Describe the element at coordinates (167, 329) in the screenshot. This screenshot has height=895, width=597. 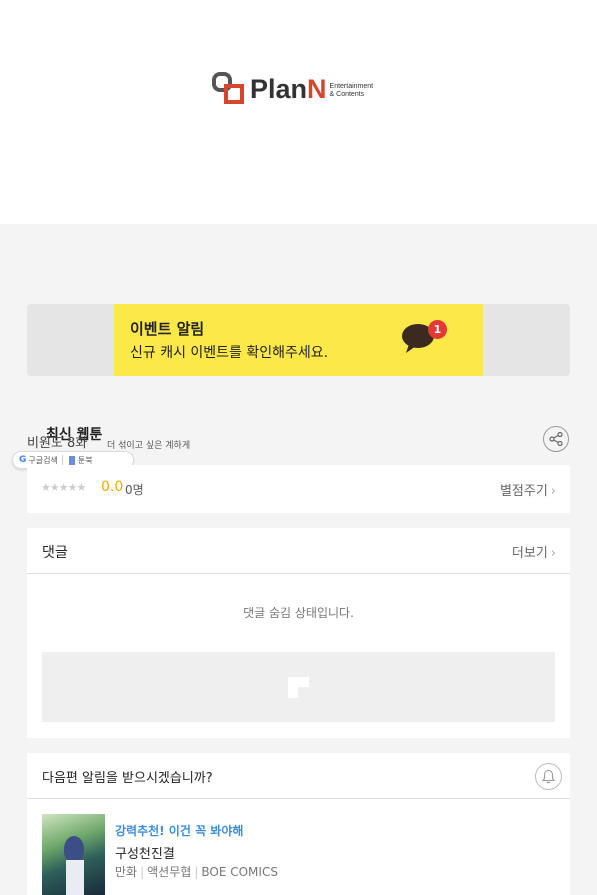
I see `event-banner-title: 이벤트 알림` at that location.